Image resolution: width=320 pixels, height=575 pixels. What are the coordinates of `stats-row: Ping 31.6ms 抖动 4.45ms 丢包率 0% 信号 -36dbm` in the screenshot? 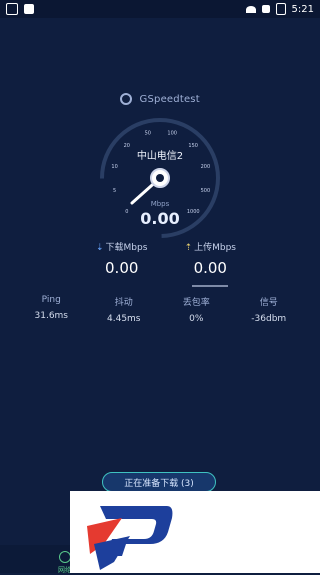 It's located at (160, 309).